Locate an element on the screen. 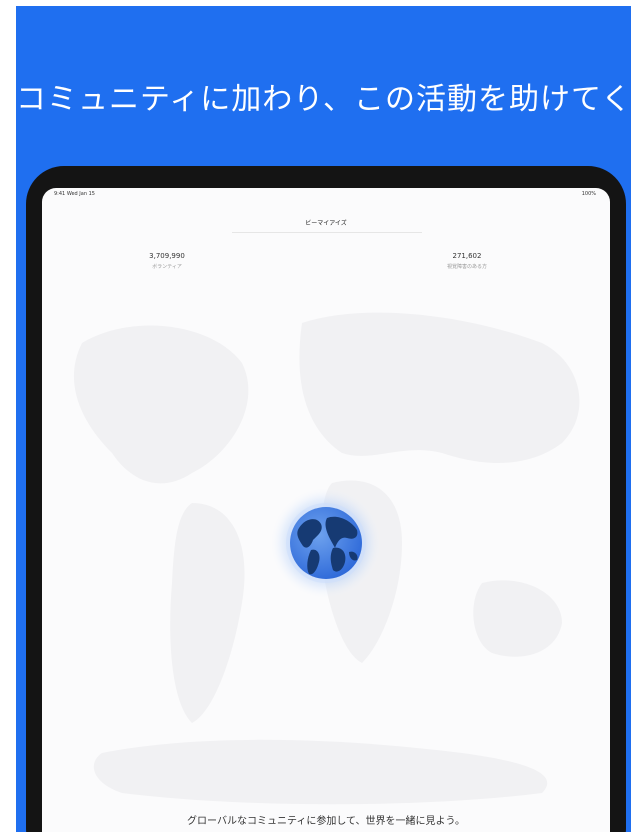  globe-icon is located at coordinates (326, 543).